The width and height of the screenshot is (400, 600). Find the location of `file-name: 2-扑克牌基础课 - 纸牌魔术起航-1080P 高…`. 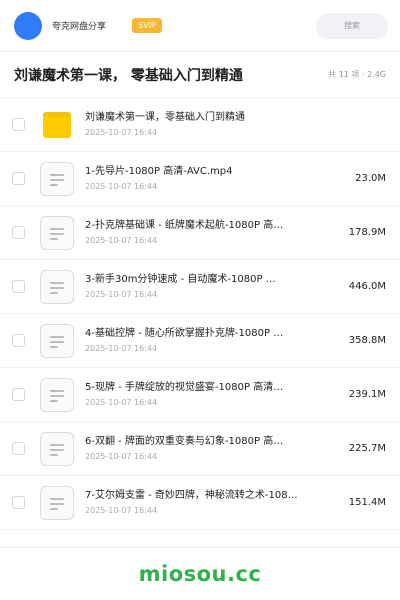

file-name: 2-扑克牌基础课 - 纸牌魔术起航-1080P 高… is located at coordinates (197, 226).